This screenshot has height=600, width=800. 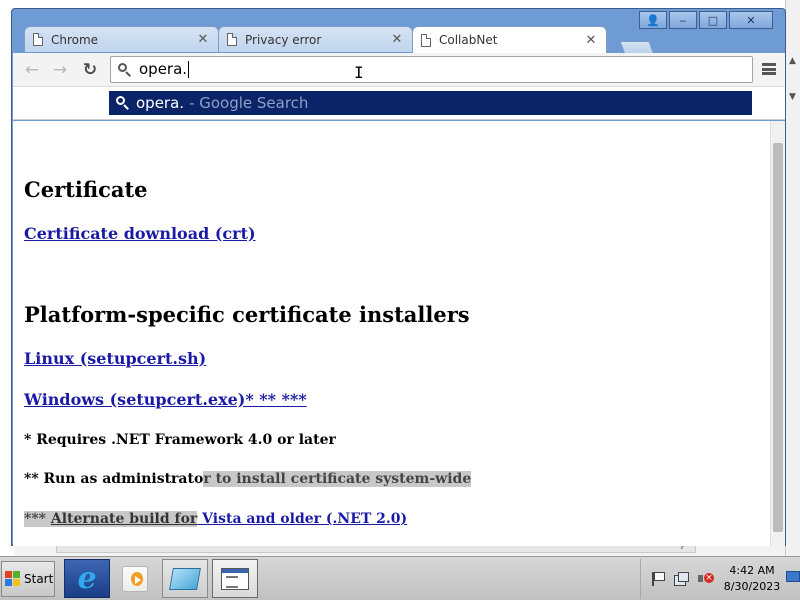 What do you see at coordinates (180, 440) in the screenshot?
I see `note-dotnet-requirement: * Requires .NET Framework 4.0 or later` at bounding box center [180, 440].